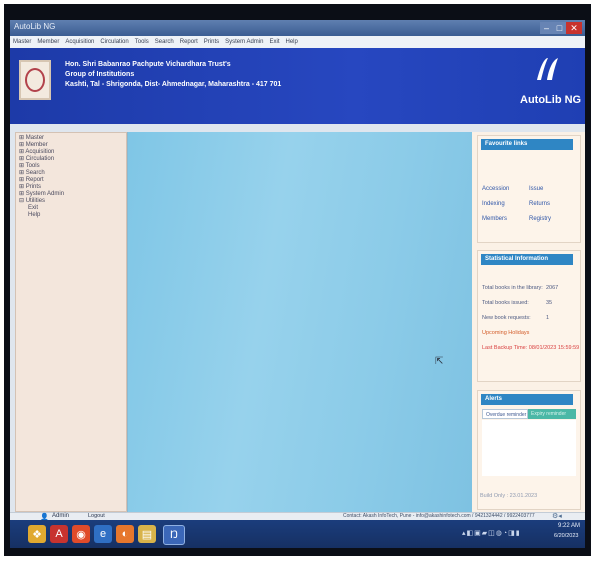 The image size is (595, 565). What do you see at coordinates (211, 42) in the screenshot?
I see `menu-prints: Prints` at bounding box center [211, 42].